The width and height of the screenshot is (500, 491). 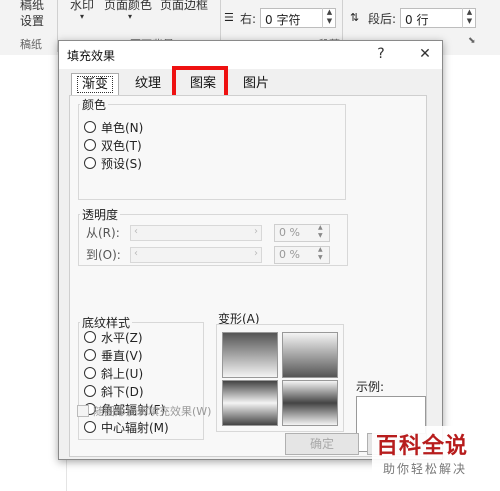 I want to click on rotate-with-shape-checkbox: 随图形旋转填充效果(W), so click(x=144, y=411).